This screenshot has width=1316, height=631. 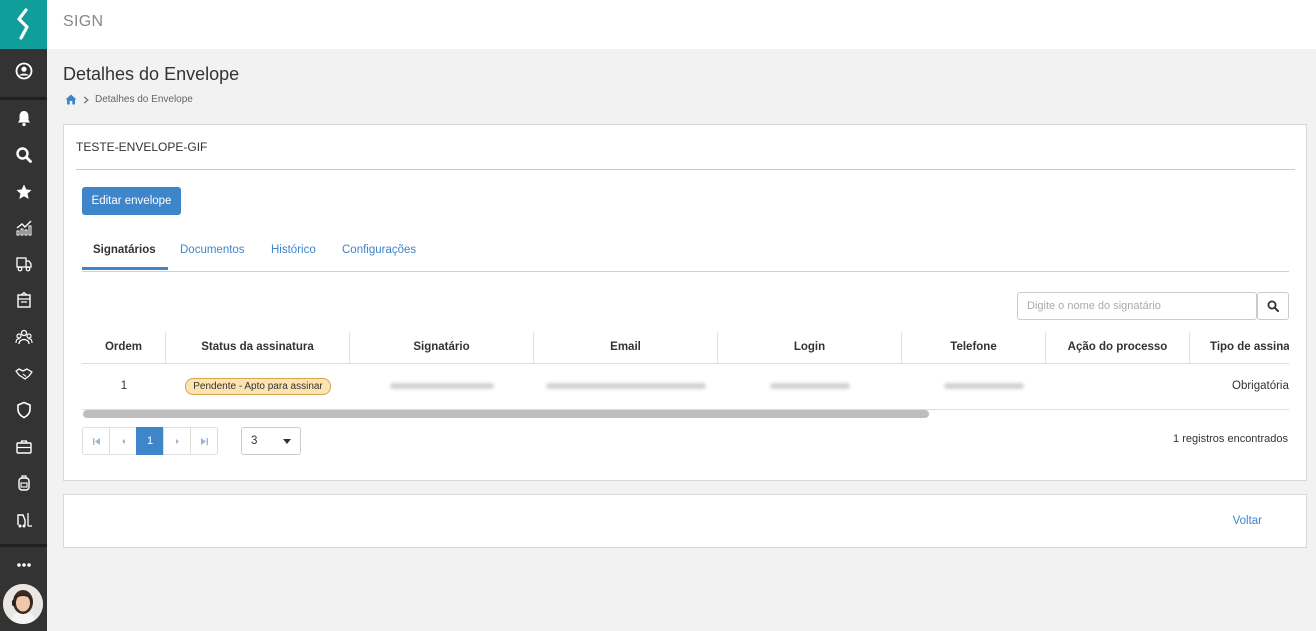 I want to click on caret-down-icon, so click(x=287, y=441).